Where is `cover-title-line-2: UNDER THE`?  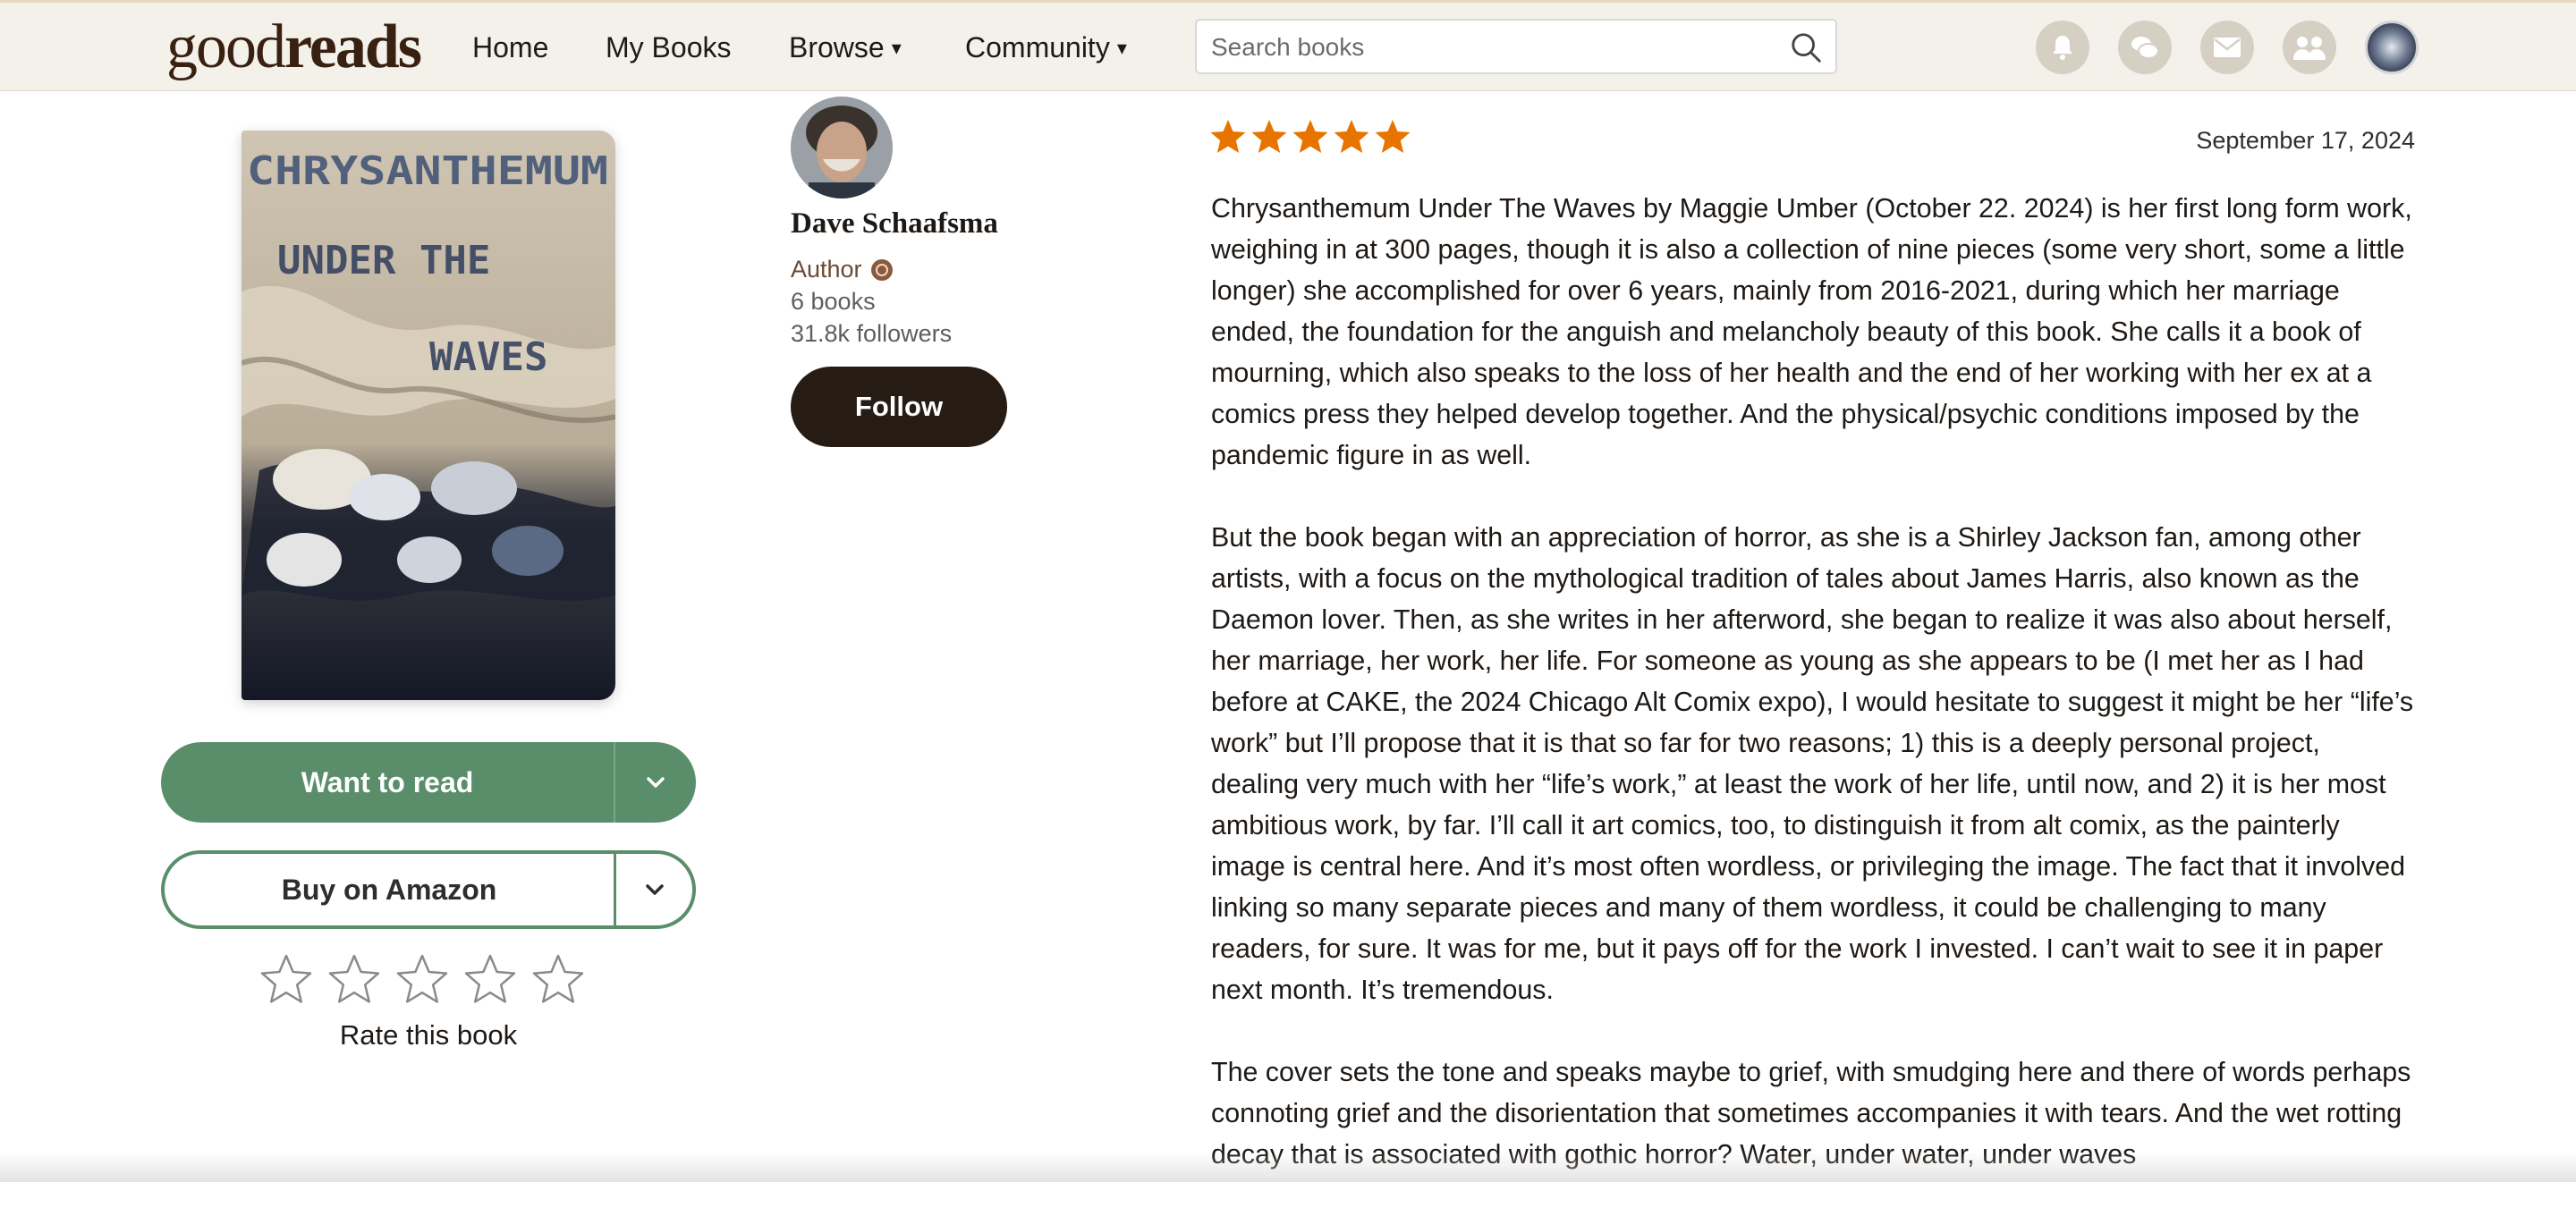 cover-title-line-2: UNDER THE is located at coordinates (383, 260).